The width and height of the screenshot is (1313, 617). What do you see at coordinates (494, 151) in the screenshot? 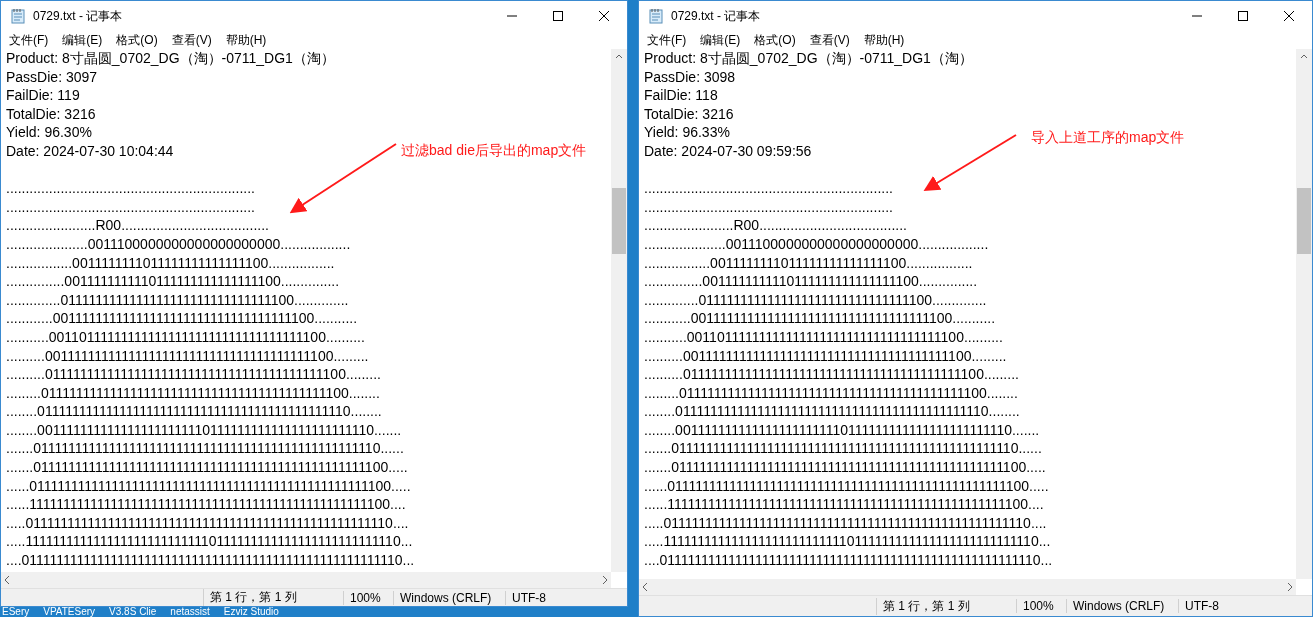
I see `annotation-text: 过滤bad die后导出的map文件` at bounding box center [494, 151].